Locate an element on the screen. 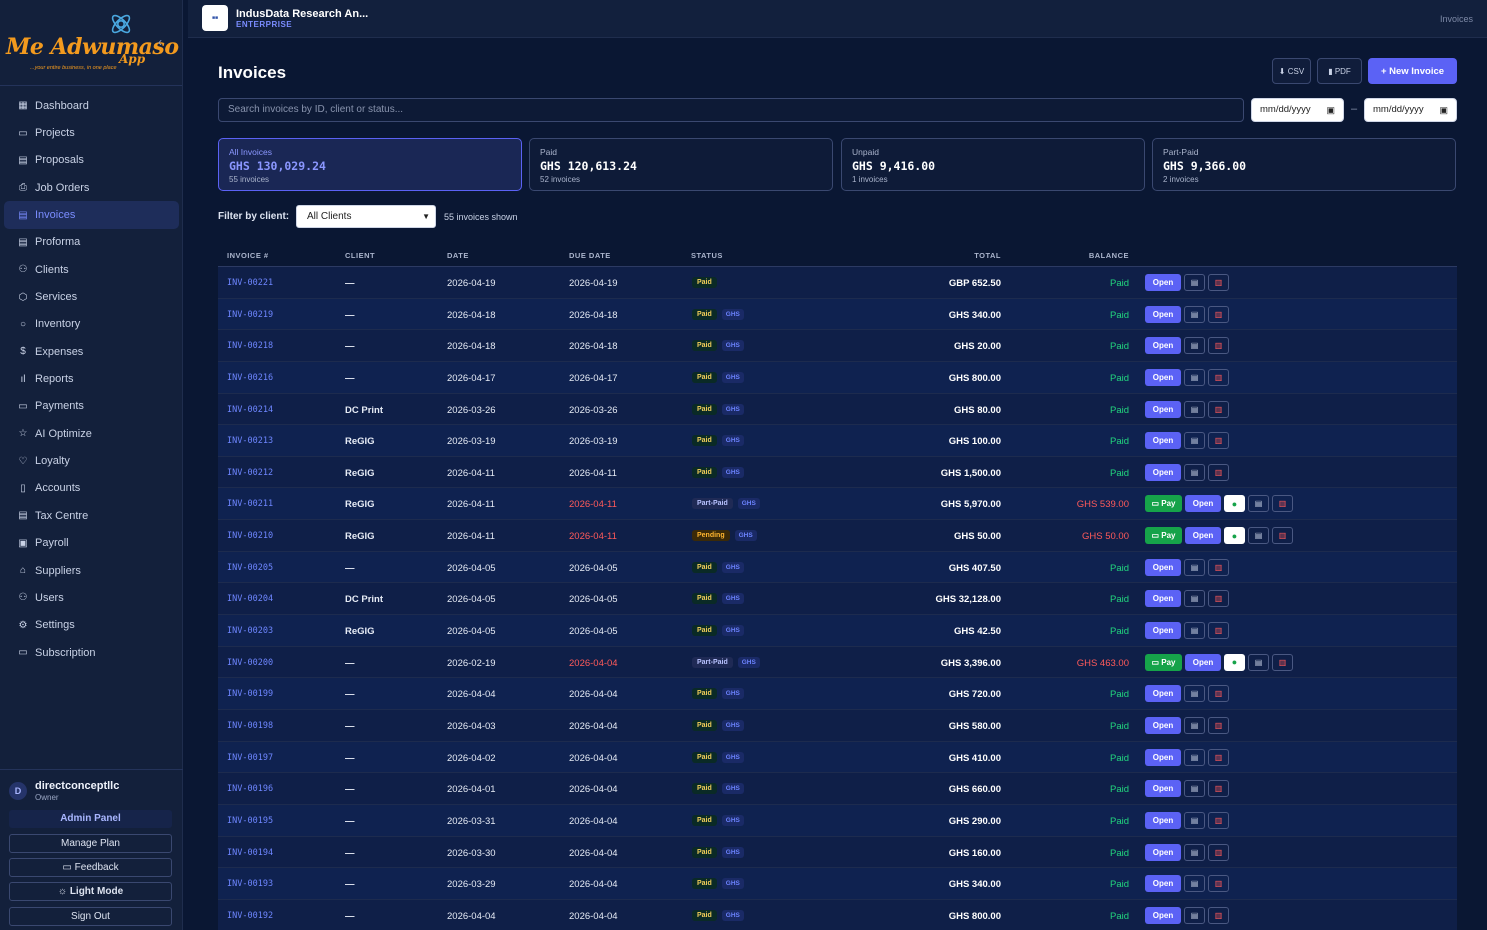  sidebar-item-inventory: ○ Inventory is located at coordinates (91, 324).